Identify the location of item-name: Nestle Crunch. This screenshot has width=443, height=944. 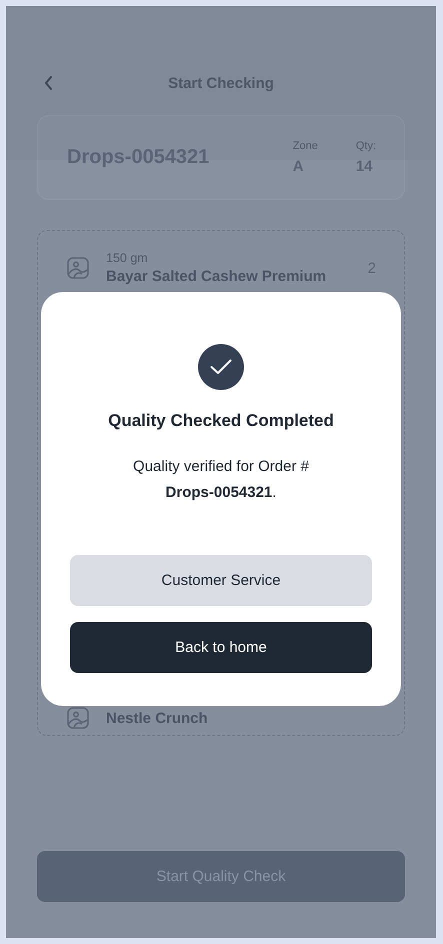
(157, 718).